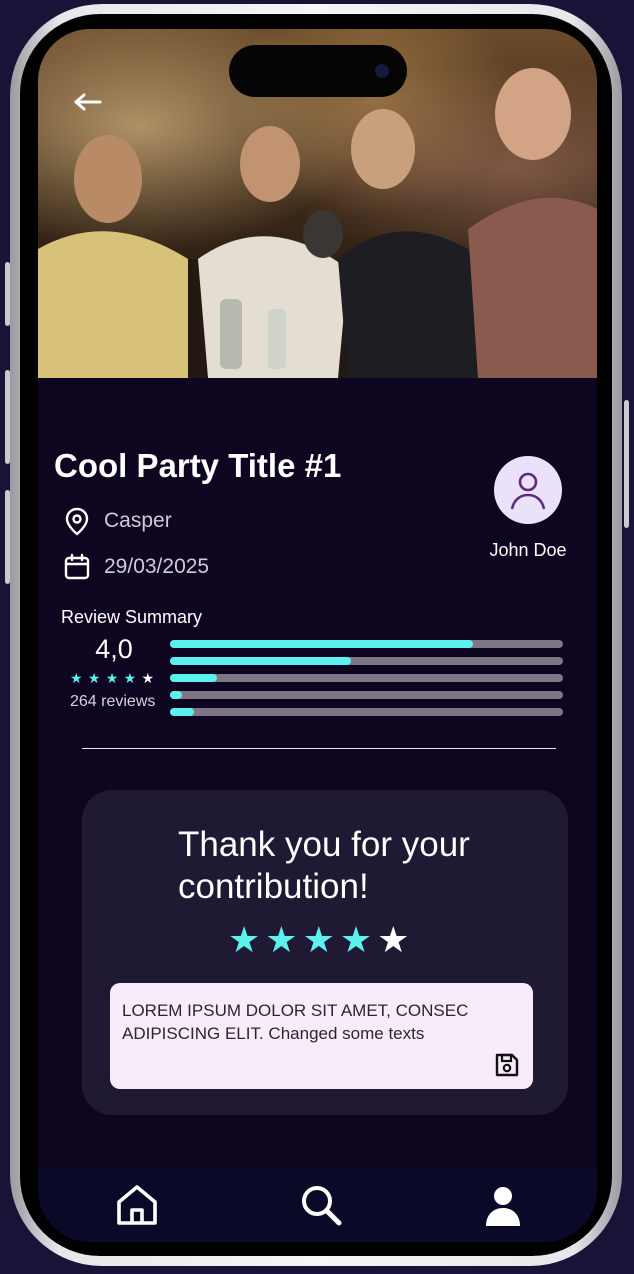 Image resolution: width=634 pixels, height=1274 pixels. I want to click on event-title: Cool Party Title #1, so click(198, 465).